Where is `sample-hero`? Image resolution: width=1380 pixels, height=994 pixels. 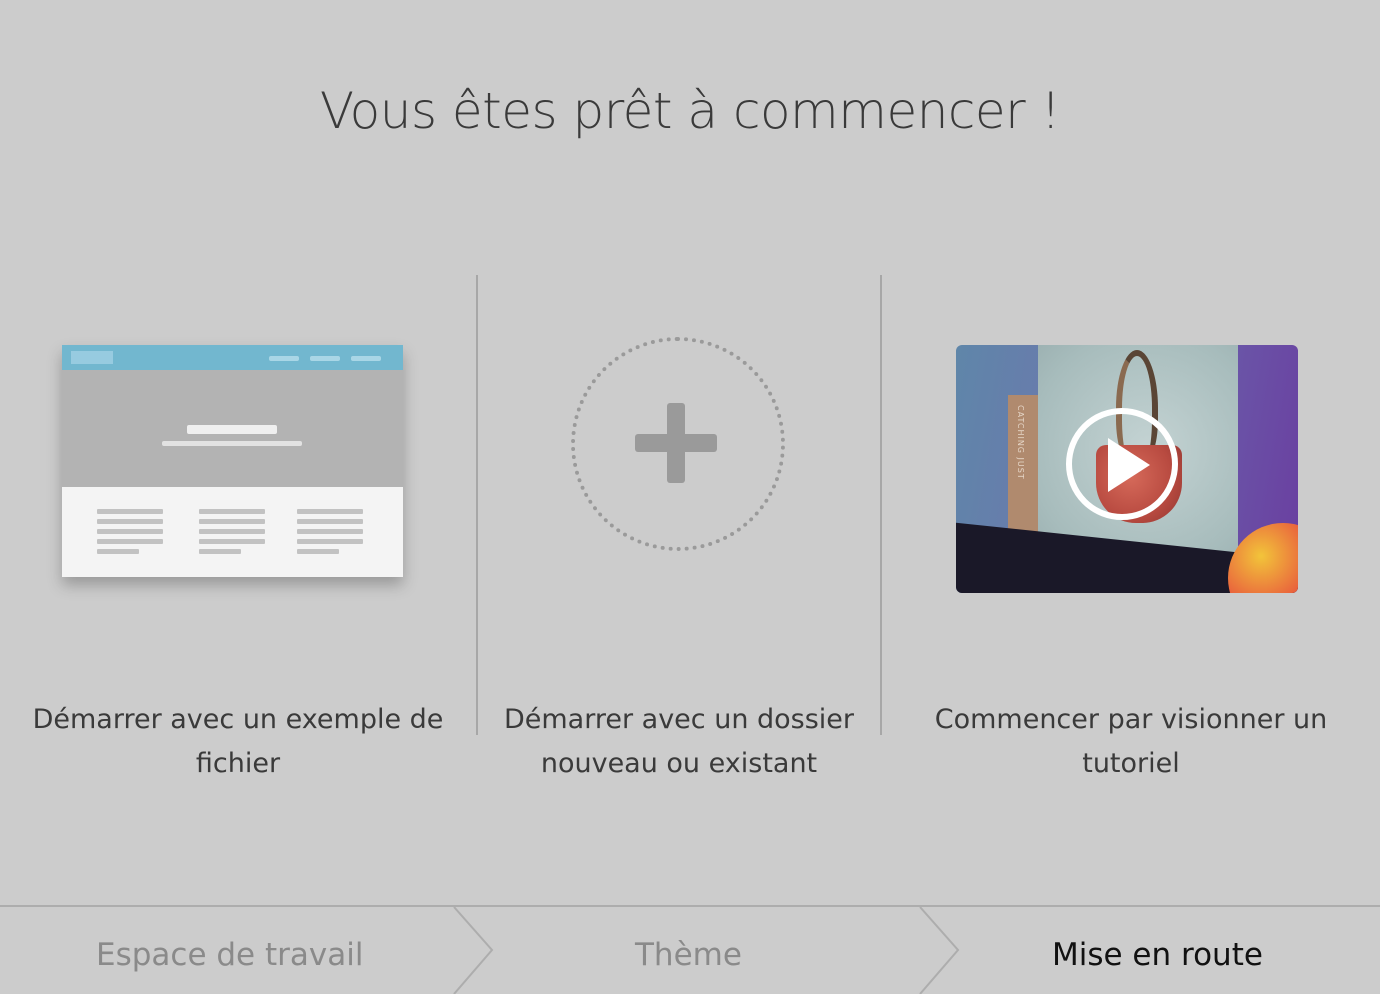 sample-hero is located at coordinates (232, 428).